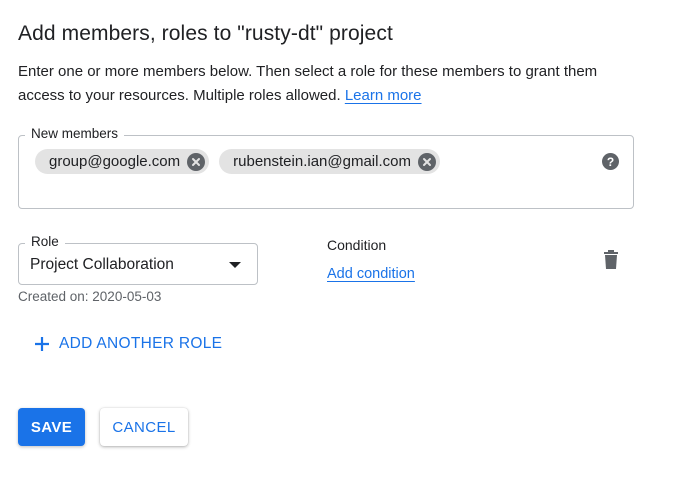  What do you see at coordinates (102, 264) in the screenshot?
I see `role-value: Project Collaboration` at bounding box center [102, 264].